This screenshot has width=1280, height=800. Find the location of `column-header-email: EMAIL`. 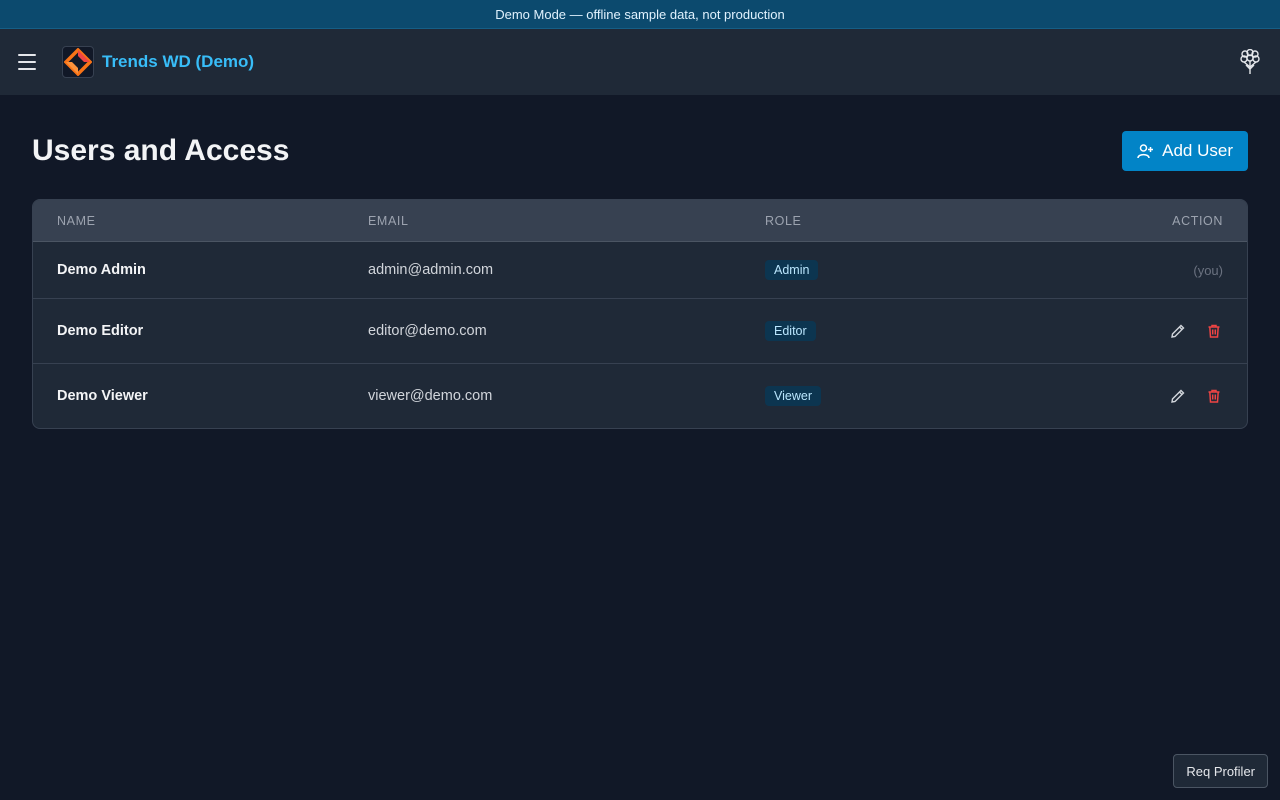

column-header-email: EMAIL is located at coordinates (566, 221).